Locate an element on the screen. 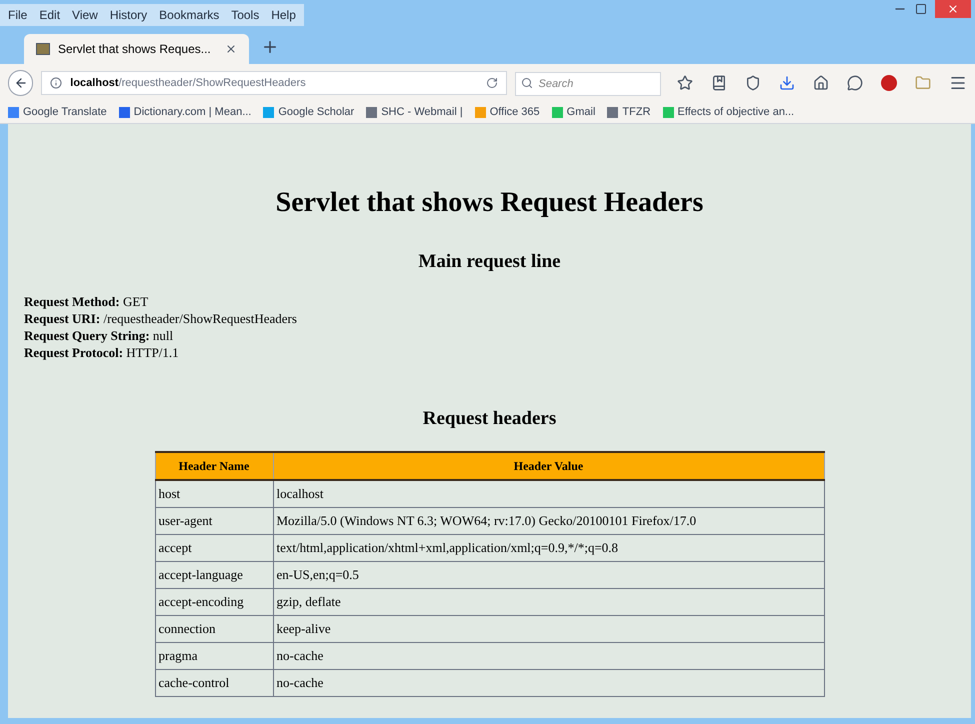 This screenshot has width=975, height=724. bookmark-item: TFZR is located at coordinates (629, 112).